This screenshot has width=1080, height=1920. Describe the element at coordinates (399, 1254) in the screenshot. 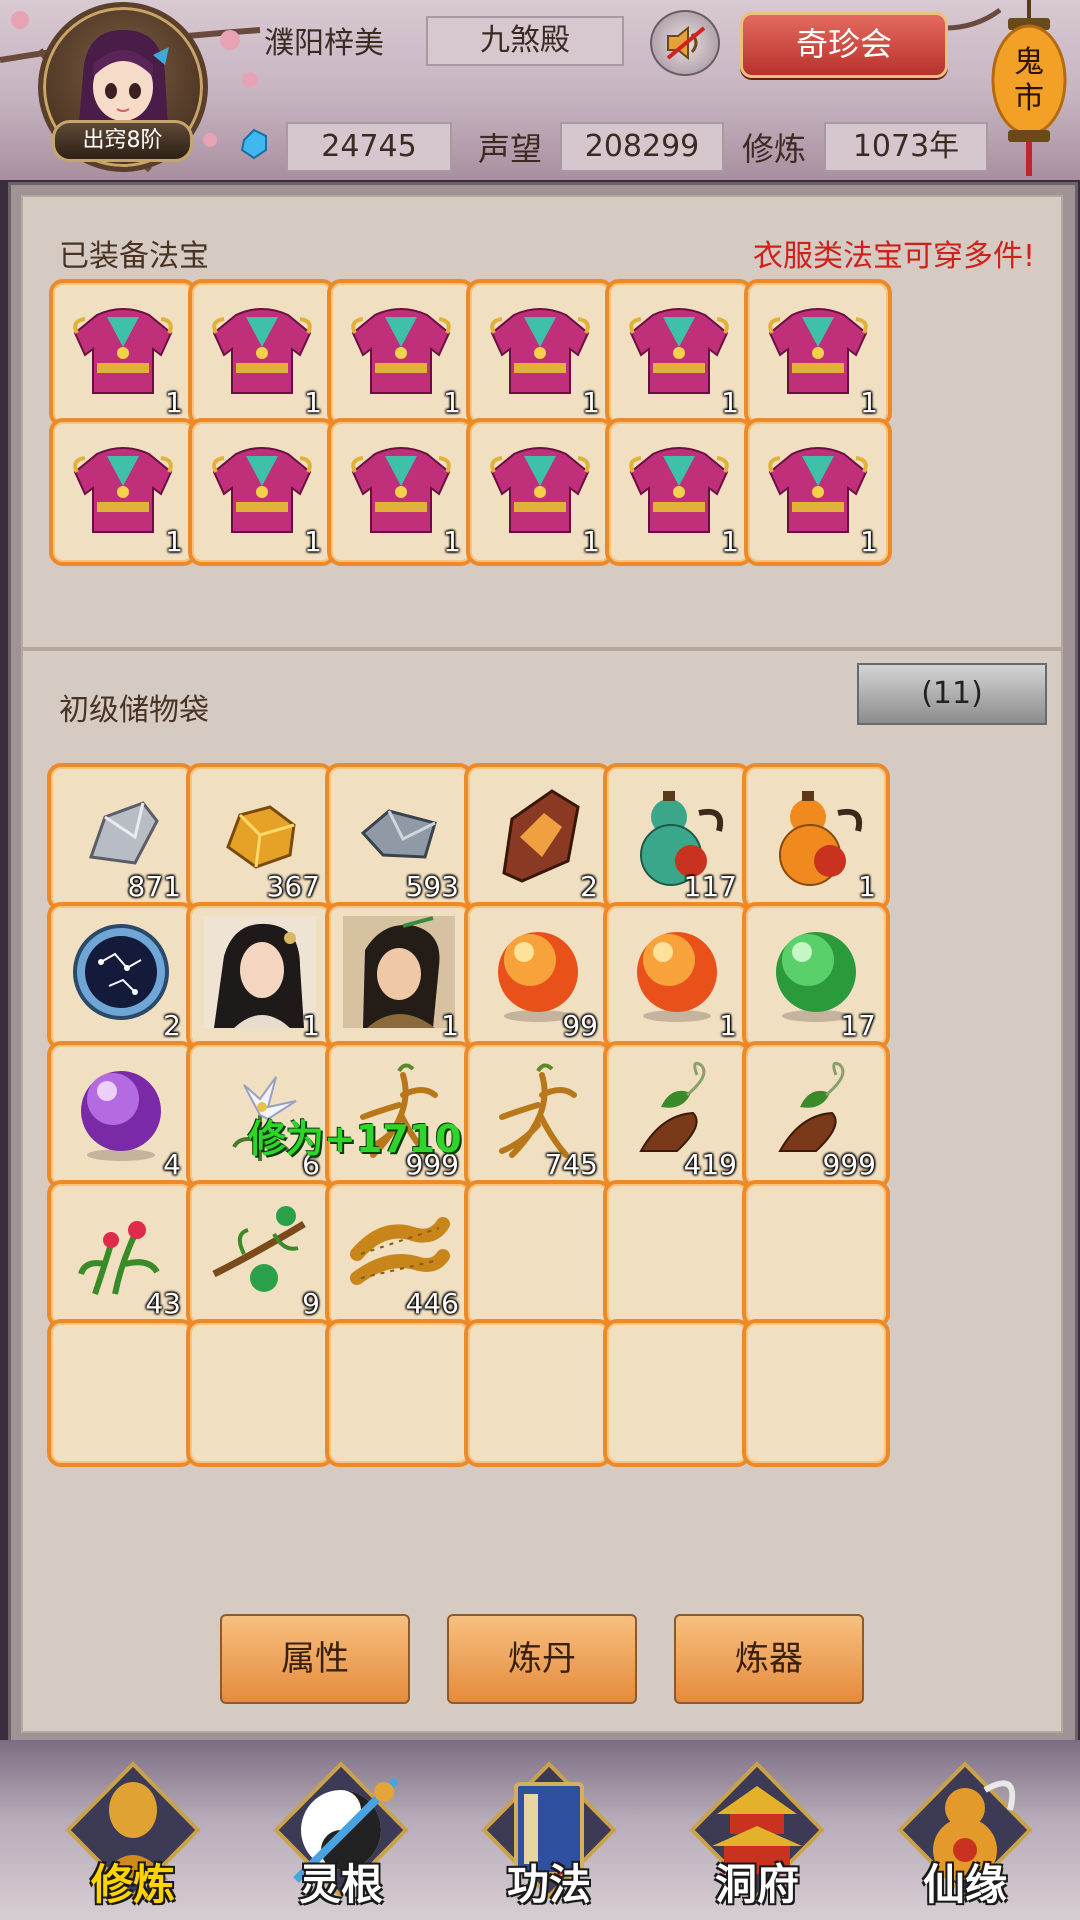

I see `bag-slot: 446` at that location.